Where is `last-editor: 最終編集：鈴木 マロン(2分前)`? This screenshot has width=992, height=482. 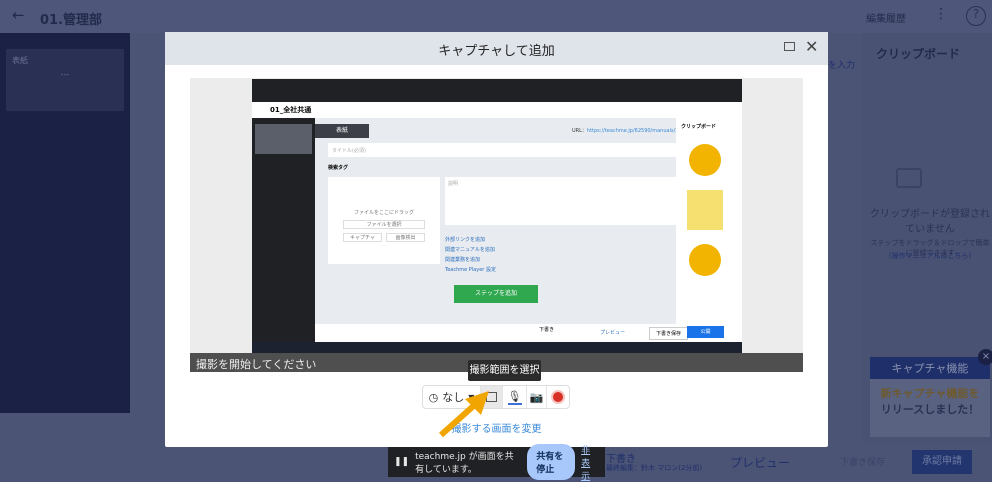
last-editor: 最終編集：鈴木 マロン(2分前) is located at coordinates (654, 468).